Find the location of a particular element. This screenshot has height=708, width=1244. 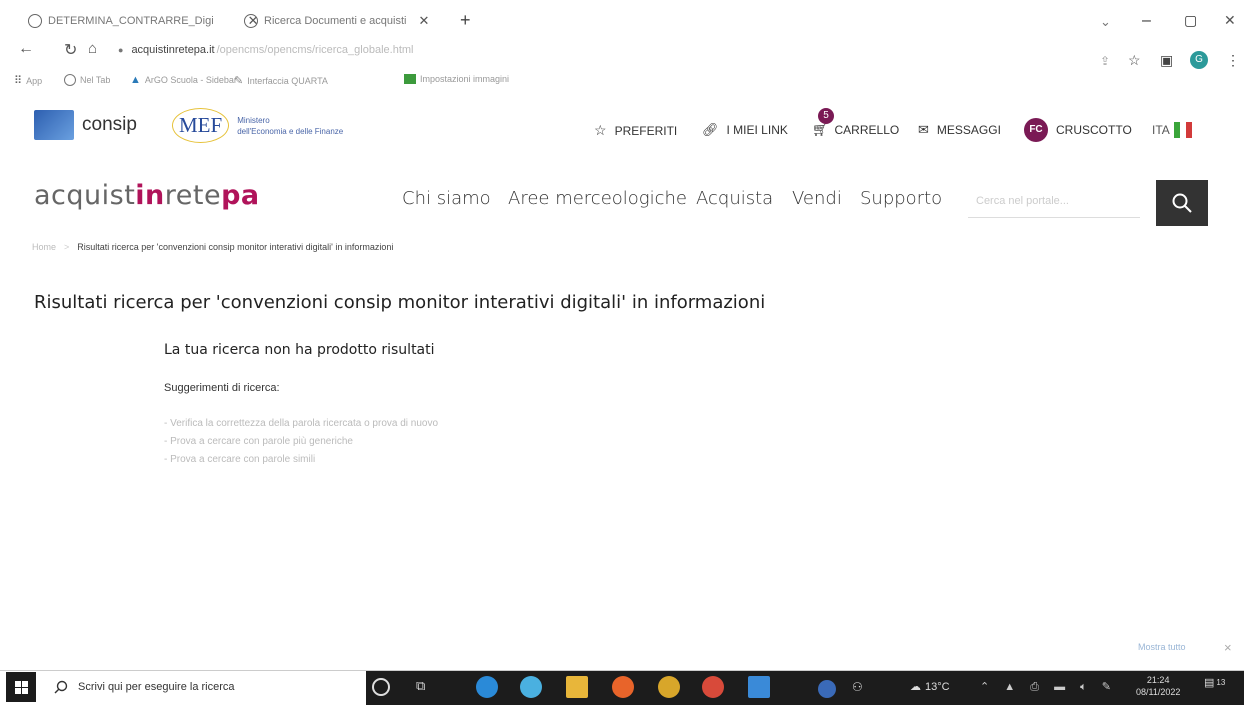

cortana-icon is located at coordinates (381, 687).